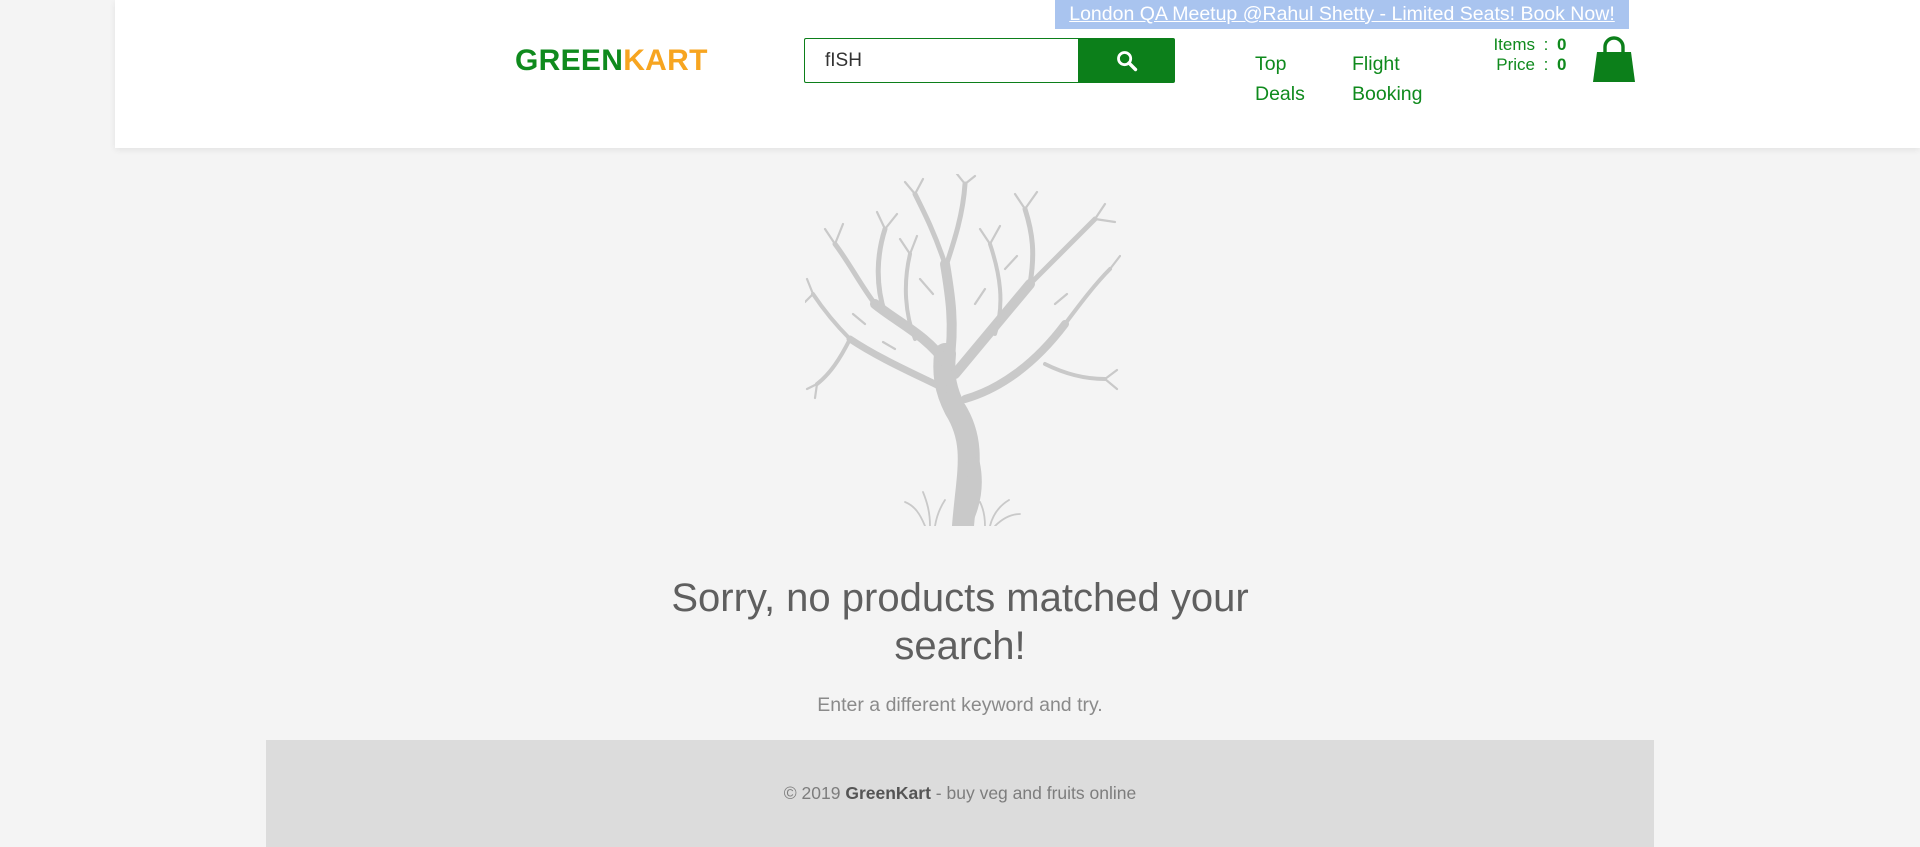 This screenshot has width=1920, height=847. I want to click on brand-logo-green-part: GREEN, so click(569, 60).